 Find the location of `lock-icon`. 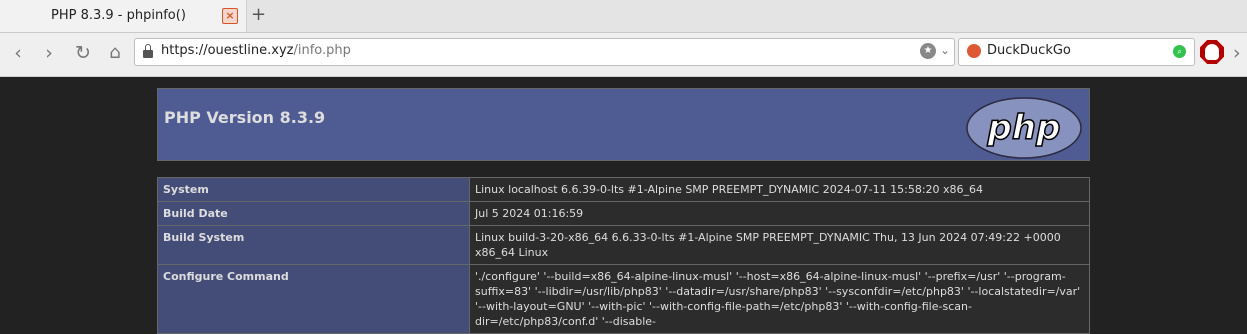

lock-icon is located at coordinates (148, 51).